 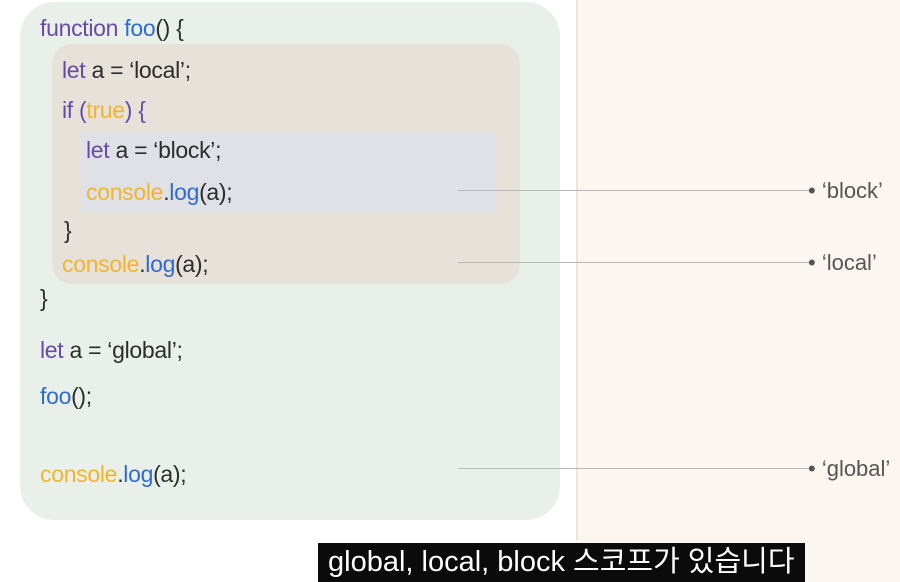 I want to click on code-text: ();, so click(x=81, y=396).